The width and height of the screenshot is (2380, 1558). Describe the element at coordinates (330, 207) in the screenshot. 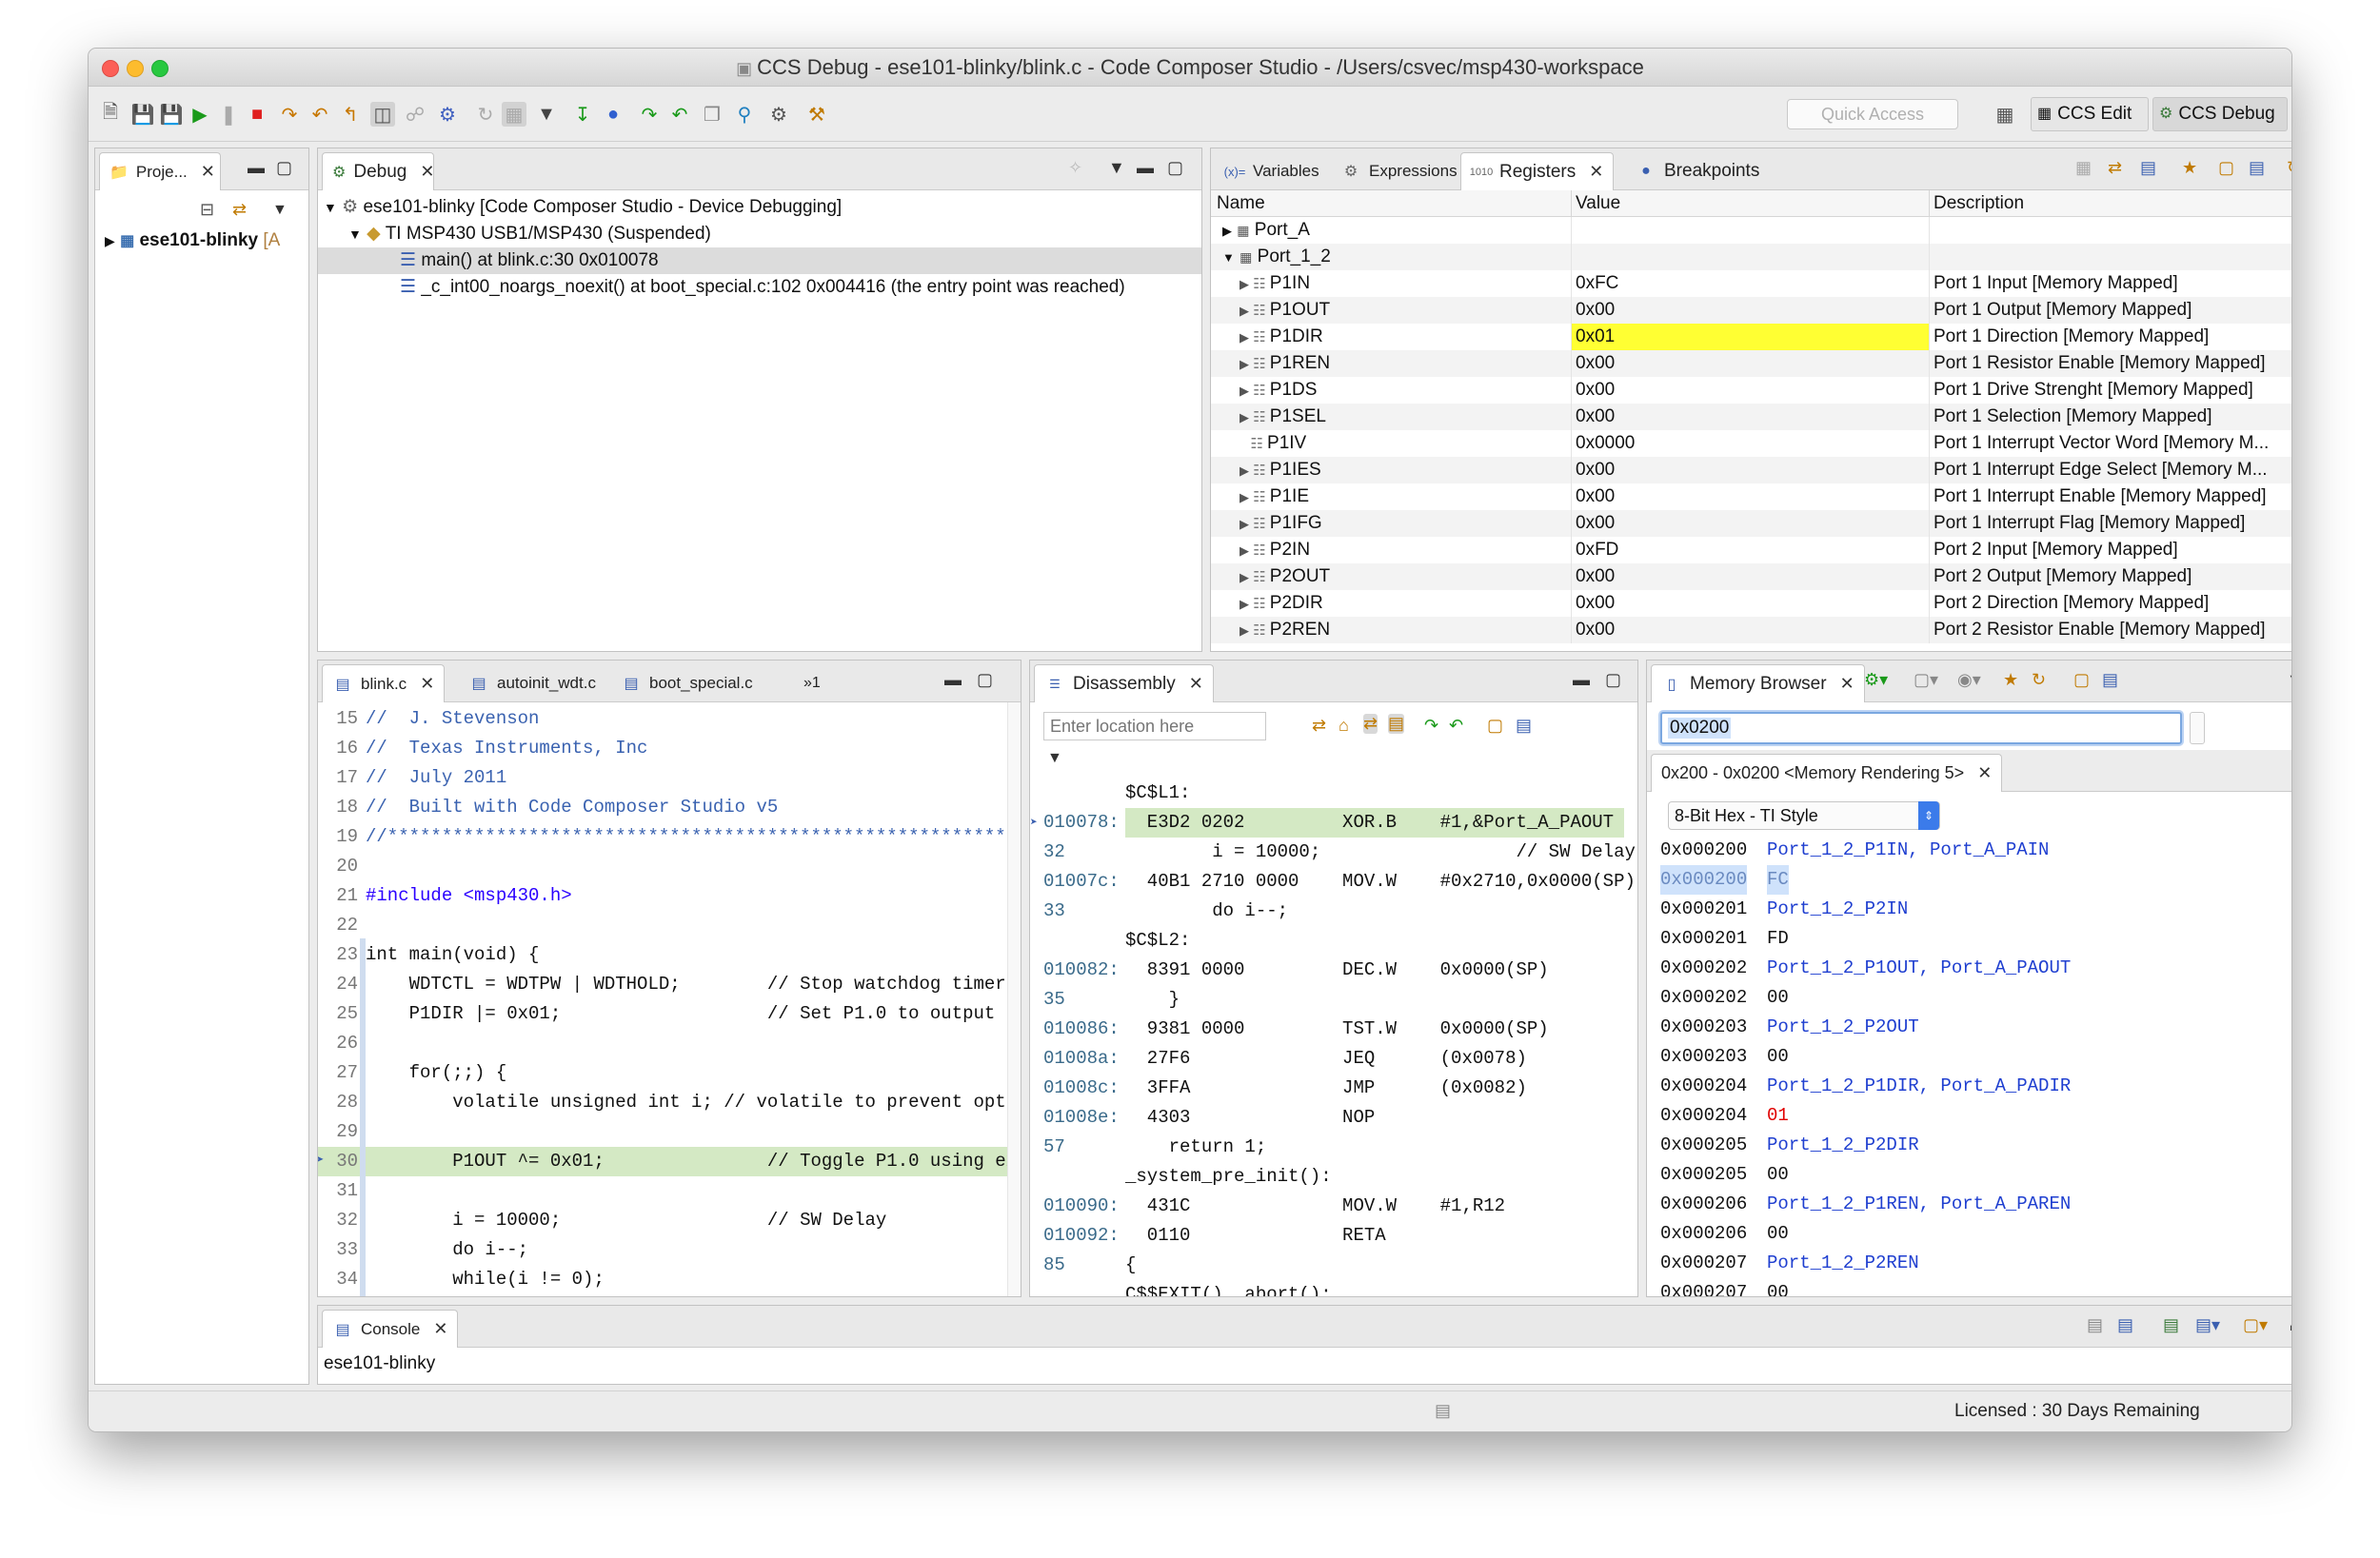

I see `collapse-arrow-icon: ▼` at that location.